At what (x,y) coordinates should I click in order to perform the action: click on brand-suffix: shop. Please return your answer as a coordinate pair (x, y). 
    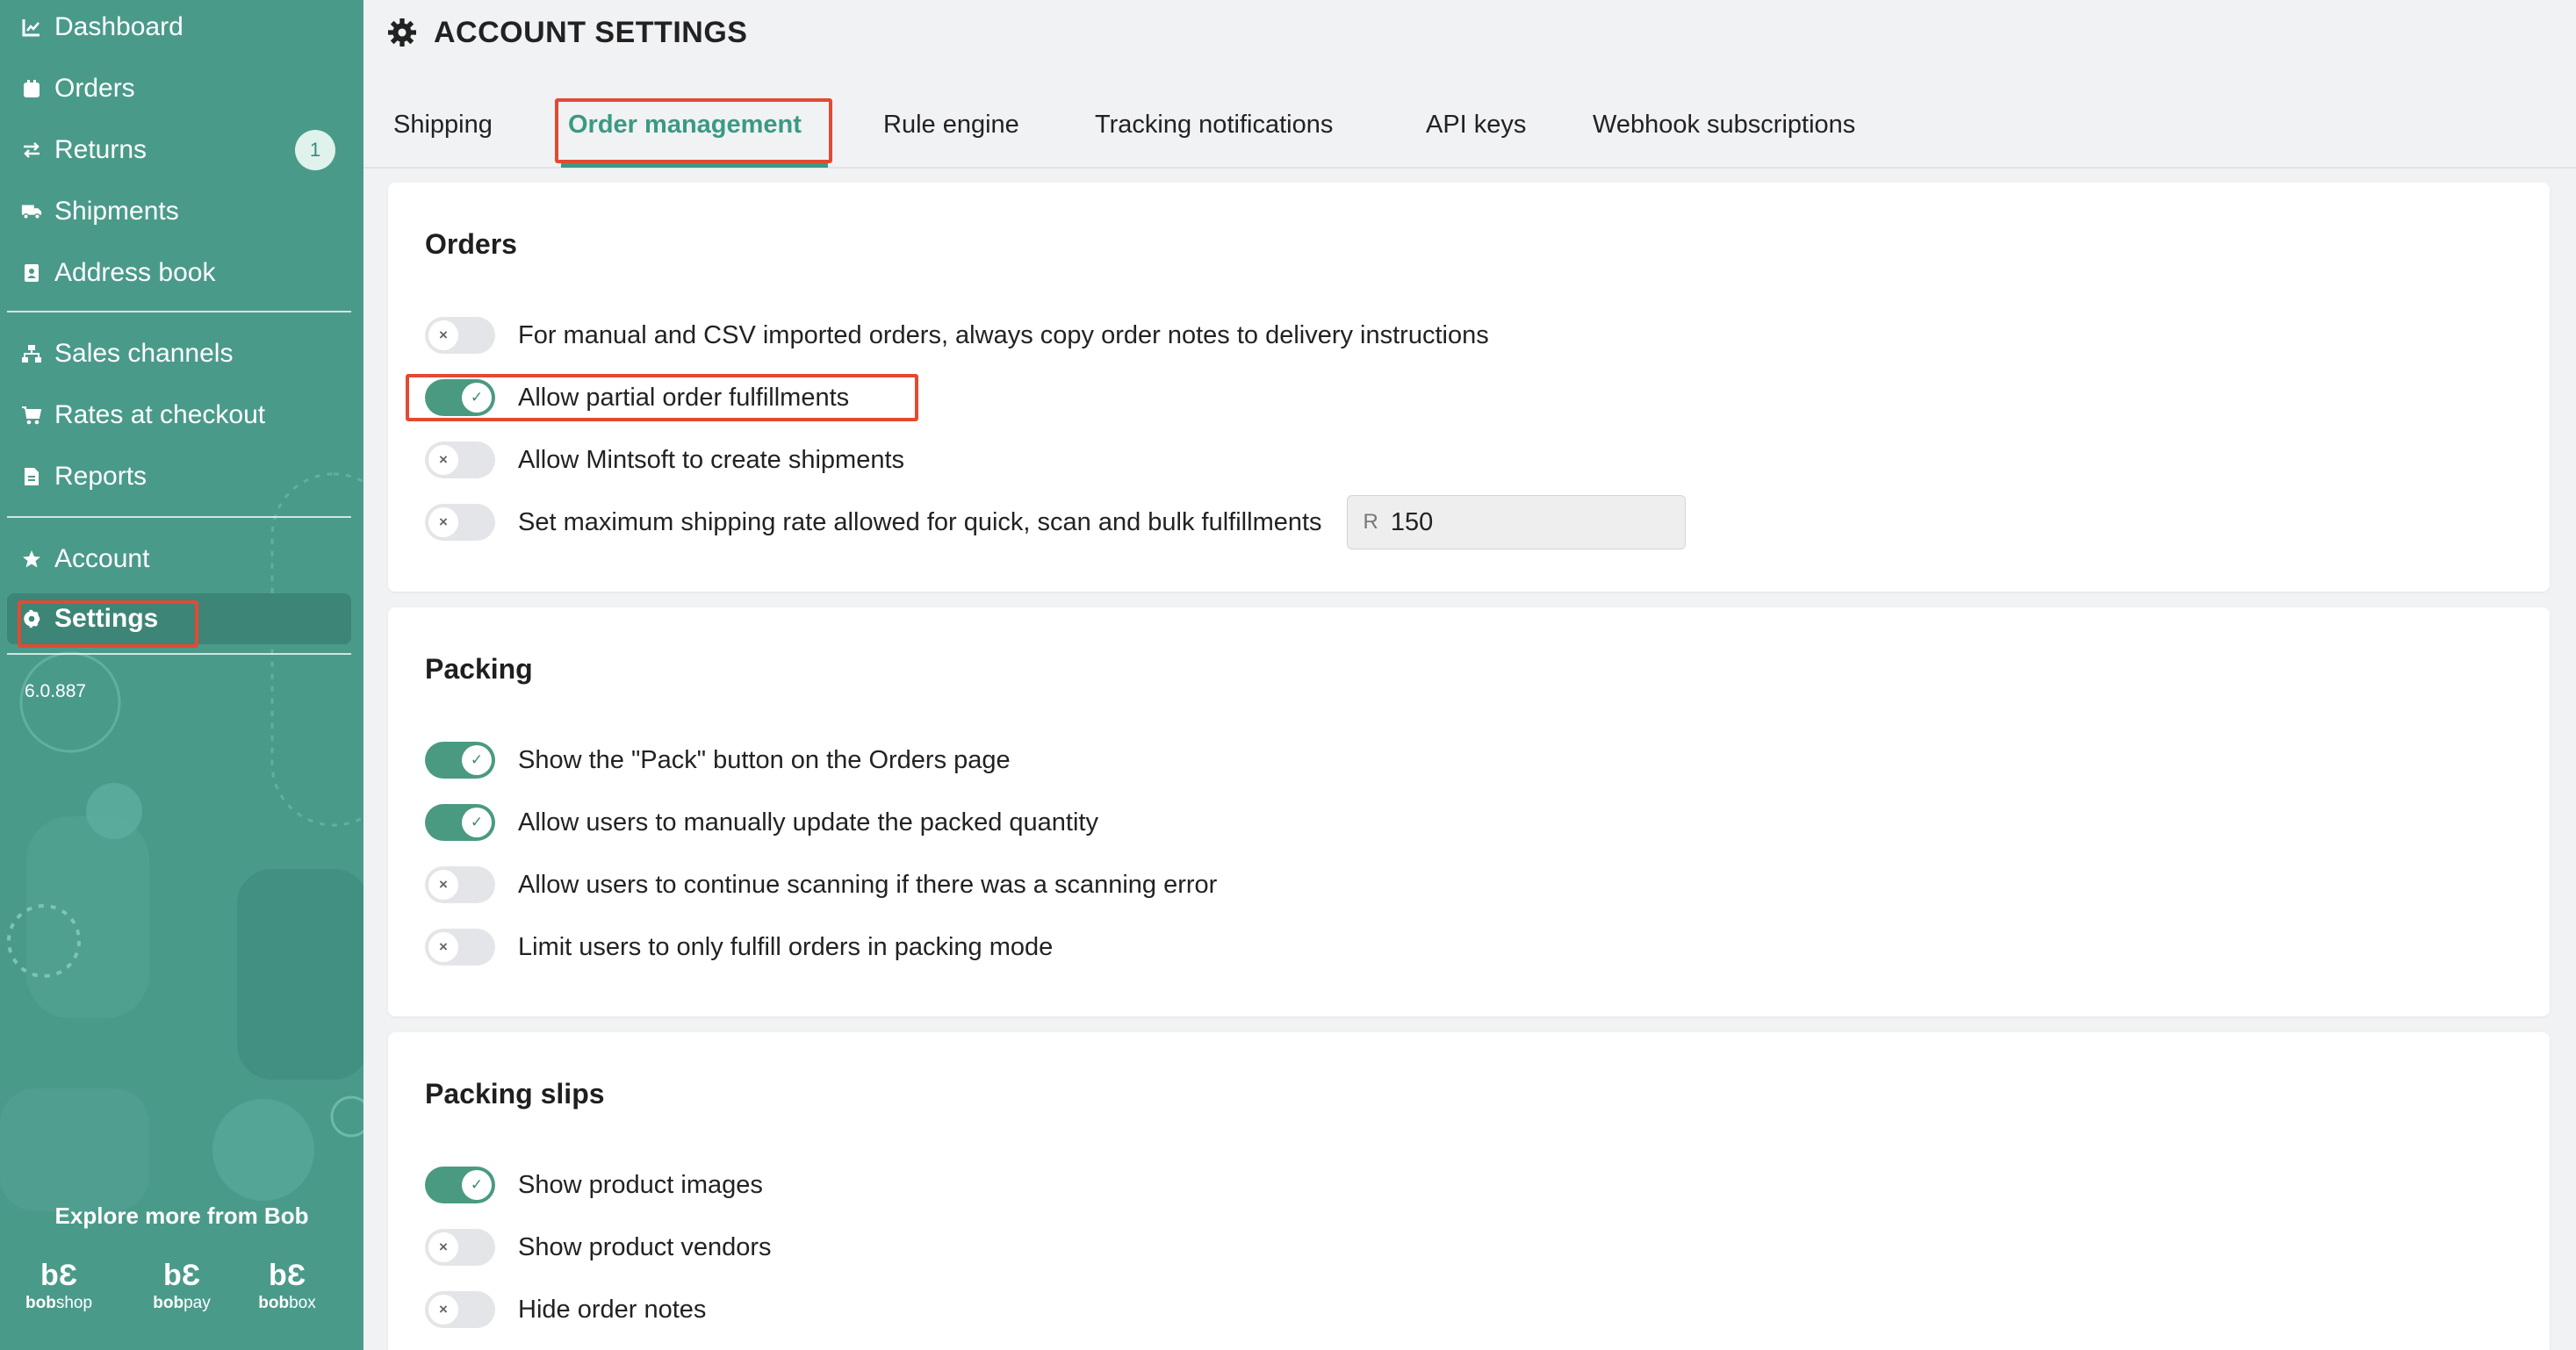
    Looking at the image, I should click on (74, 1303).